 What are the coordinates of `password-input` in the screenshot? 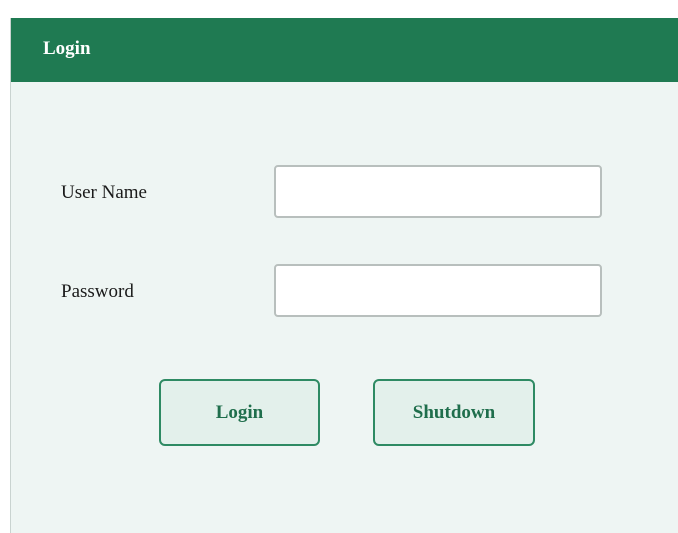 It's located at (438, 290).